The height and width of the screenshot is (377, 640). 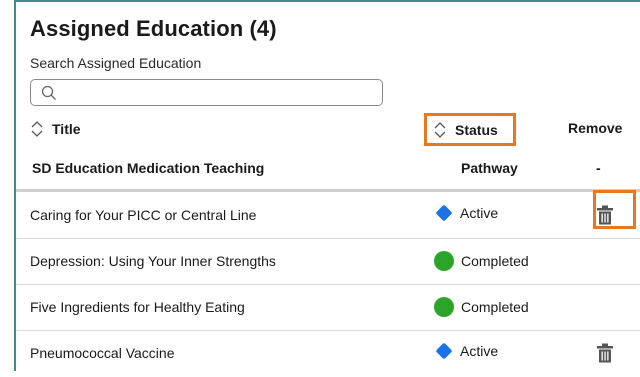 I want to click on panel-title: Assigned Education (4), so click(x=153, y=28).